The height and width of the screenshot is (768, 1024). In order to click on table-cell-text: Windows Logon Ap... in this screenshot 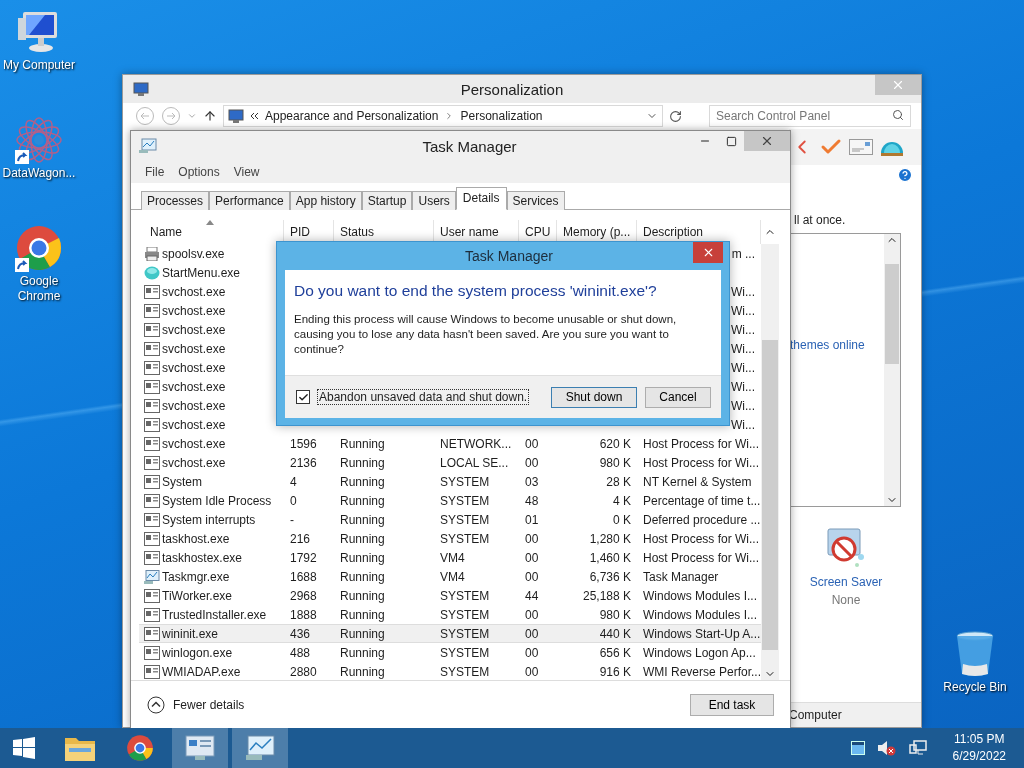, I will do `click(699, 652)`.